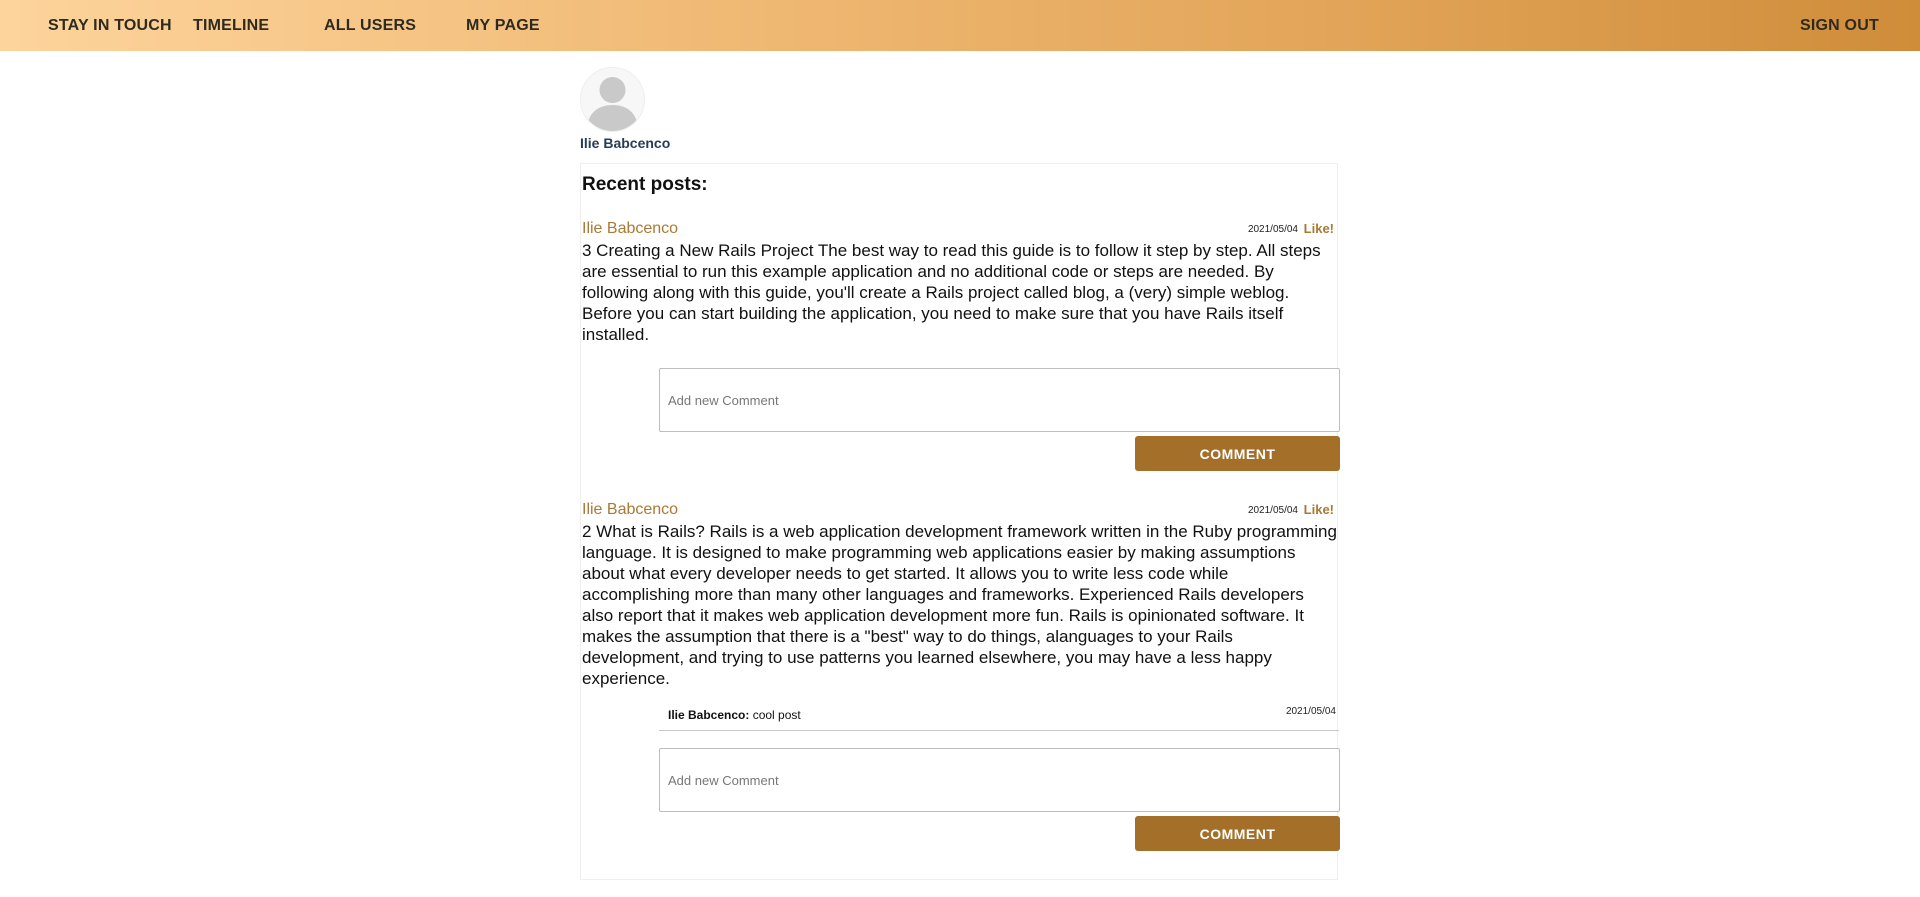 The height and width of the screenshot is (897, 1920). What do you see at coordinates (776, 715) in the screenshot?
I see `comment-content: cool post` at bounding box center [776, 715].